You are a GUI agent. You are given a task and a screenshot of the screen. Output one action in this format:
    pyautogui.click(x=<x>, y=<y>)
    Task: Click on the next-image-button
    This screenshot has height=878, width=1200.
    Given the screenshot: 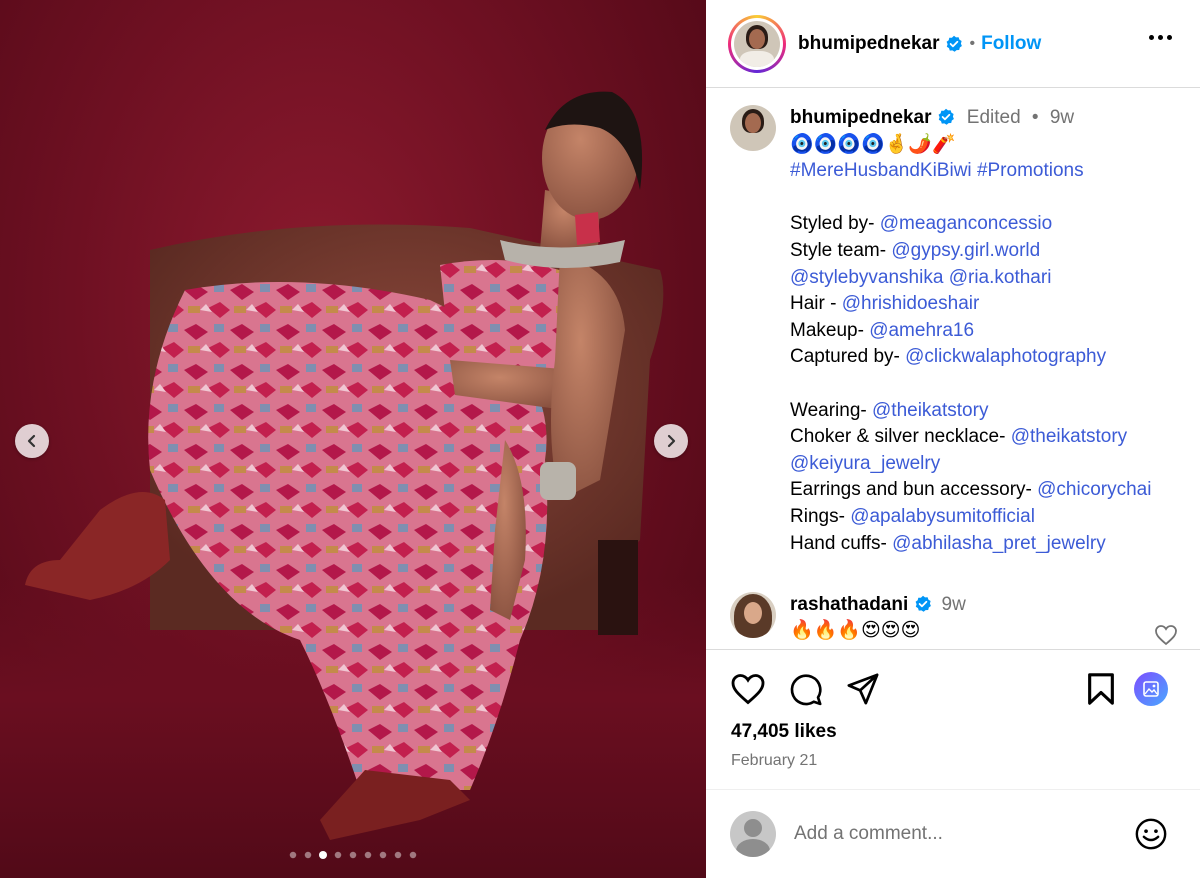 What is the action you would take?
    pyautogui.click(x=671, y=441)
    